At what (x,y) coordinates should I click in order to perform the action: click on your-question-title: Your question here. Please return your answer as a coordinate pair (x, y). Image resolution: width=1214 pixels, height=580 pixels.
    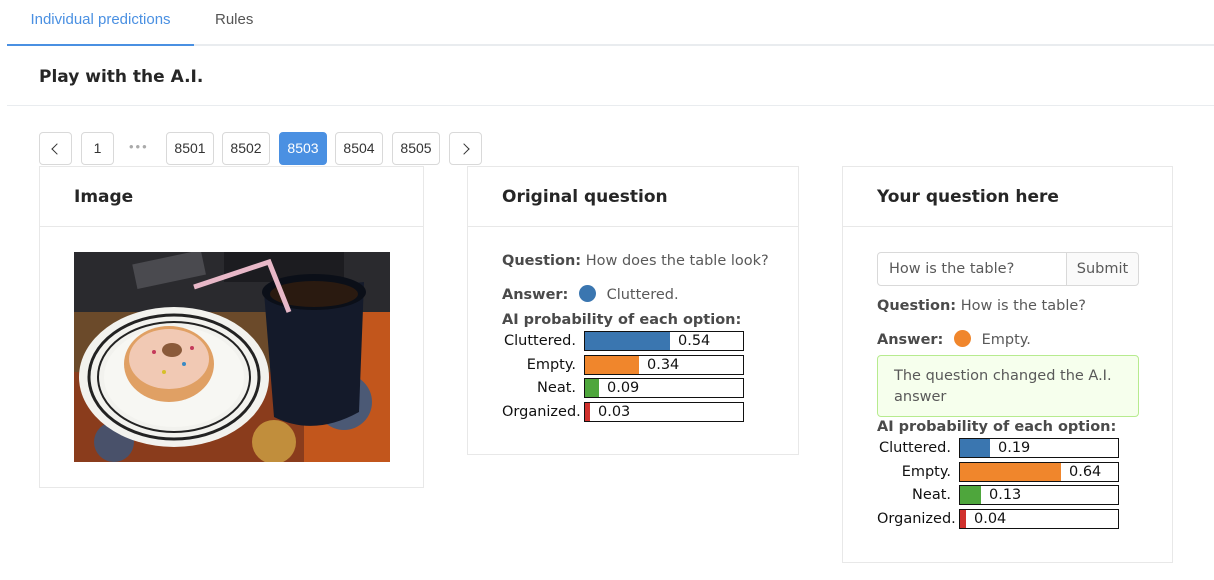
    Looking at the image, I should click on (1007, 197).